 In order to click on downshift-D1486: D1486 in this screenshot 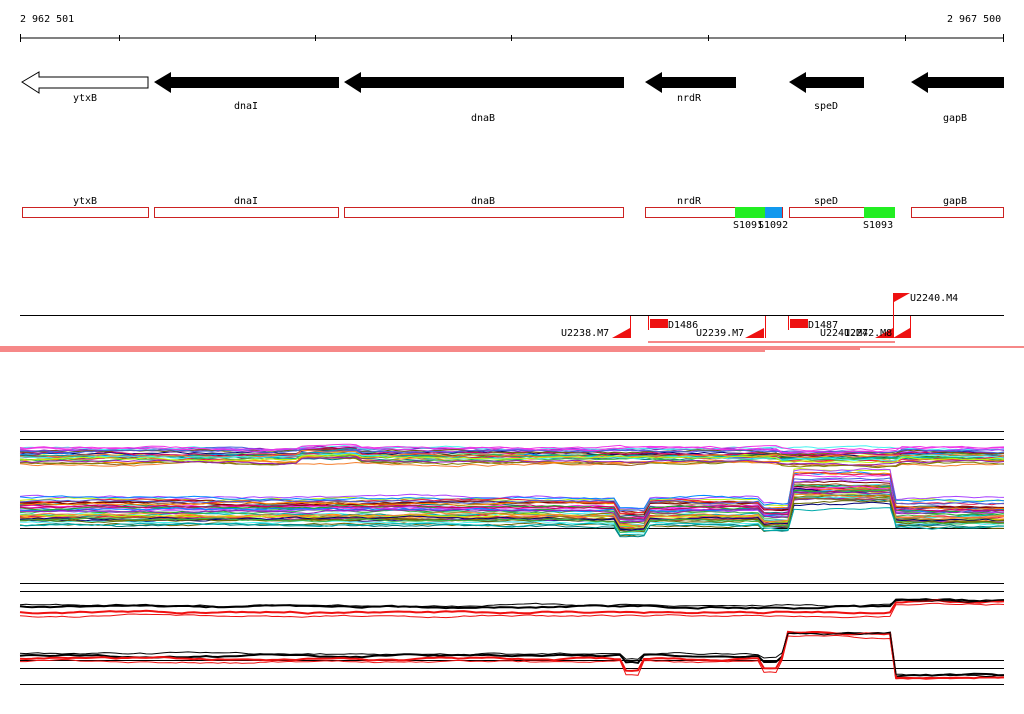, I will do `click(673, 323)`.